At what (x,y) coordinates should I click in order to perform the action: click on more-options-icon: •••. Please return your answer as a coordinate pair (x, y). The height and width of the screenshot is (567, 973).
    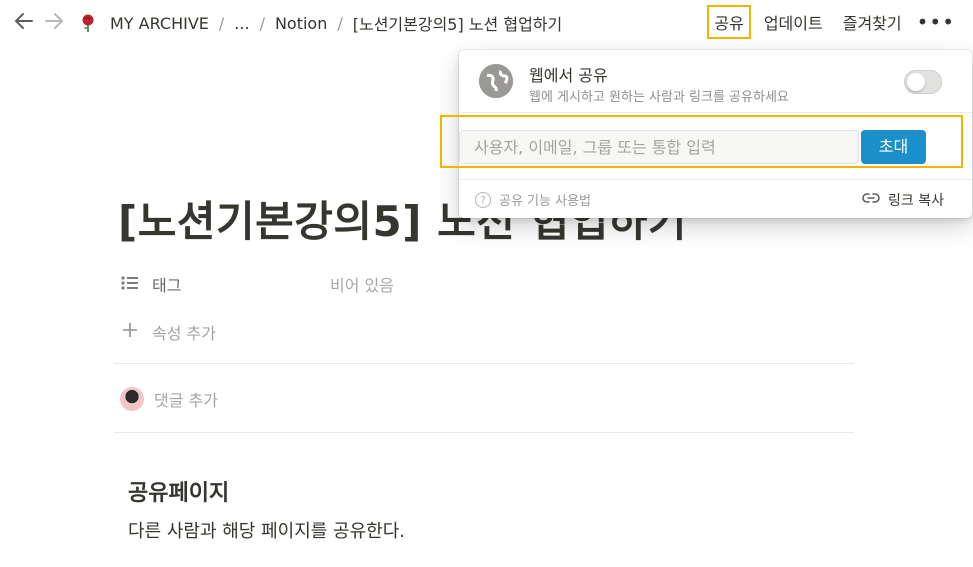
    Looking at the image, I should click on (936, 22).